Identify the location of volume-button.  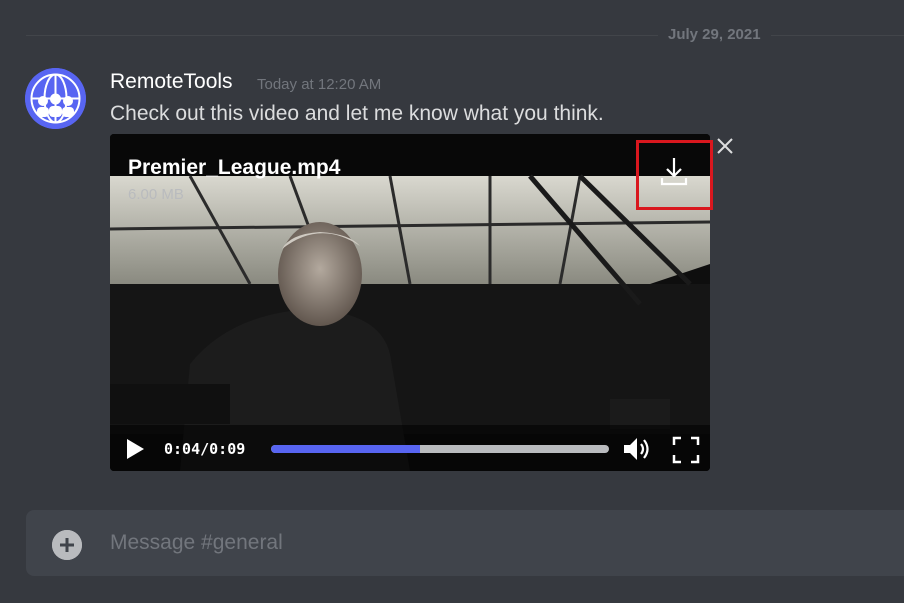
(638, 449).